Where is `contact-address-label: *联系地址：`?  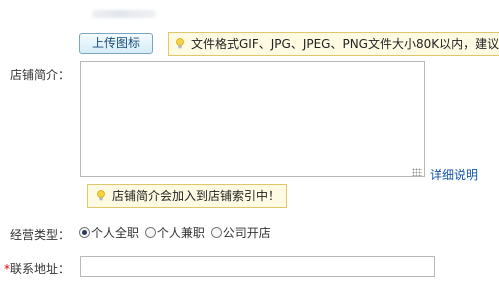 contact-address-label: *联系地址： is located at coordinates (37, 268).